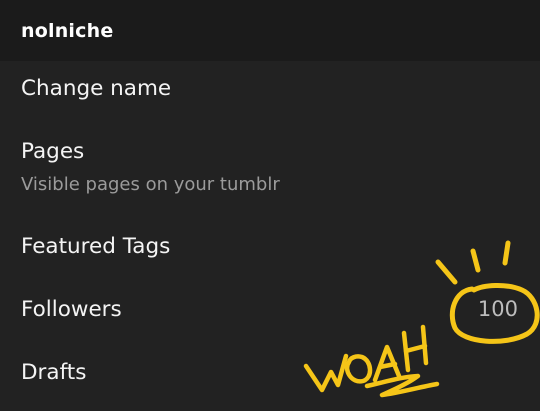  I want to click on menu-item-label: Followers, so click(71, 309).